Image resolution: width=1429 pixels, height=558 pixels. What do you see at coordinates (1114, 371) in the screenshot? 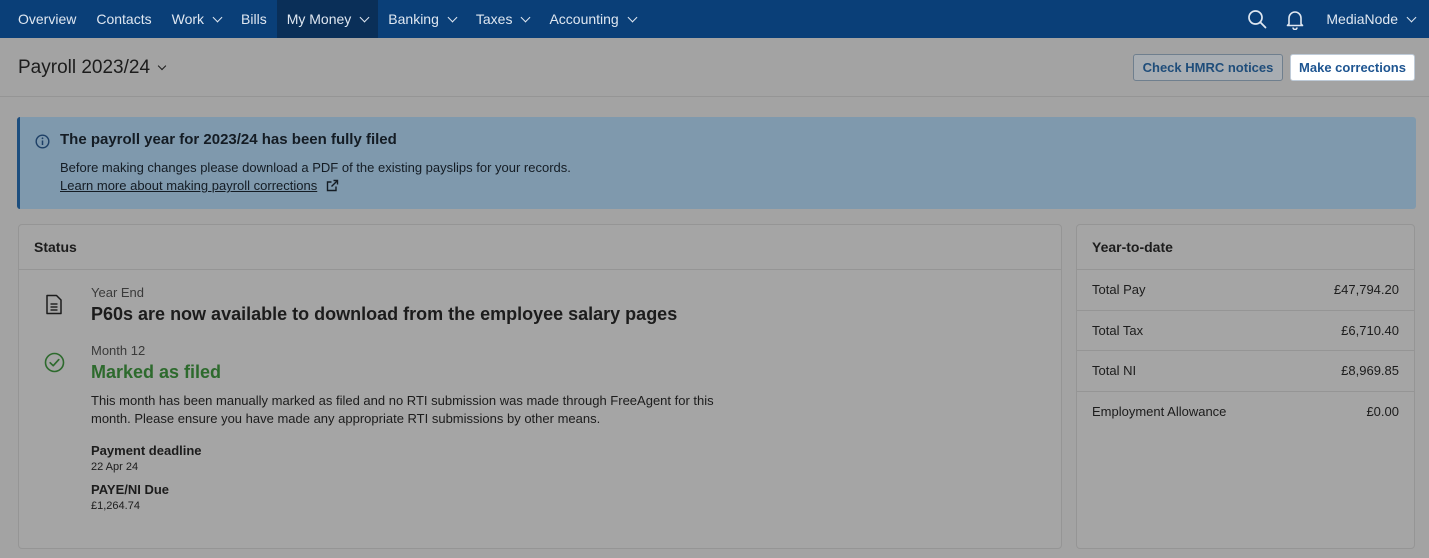
I see `ytd-row-label: Total NI` at bounding box center [1114, 371].